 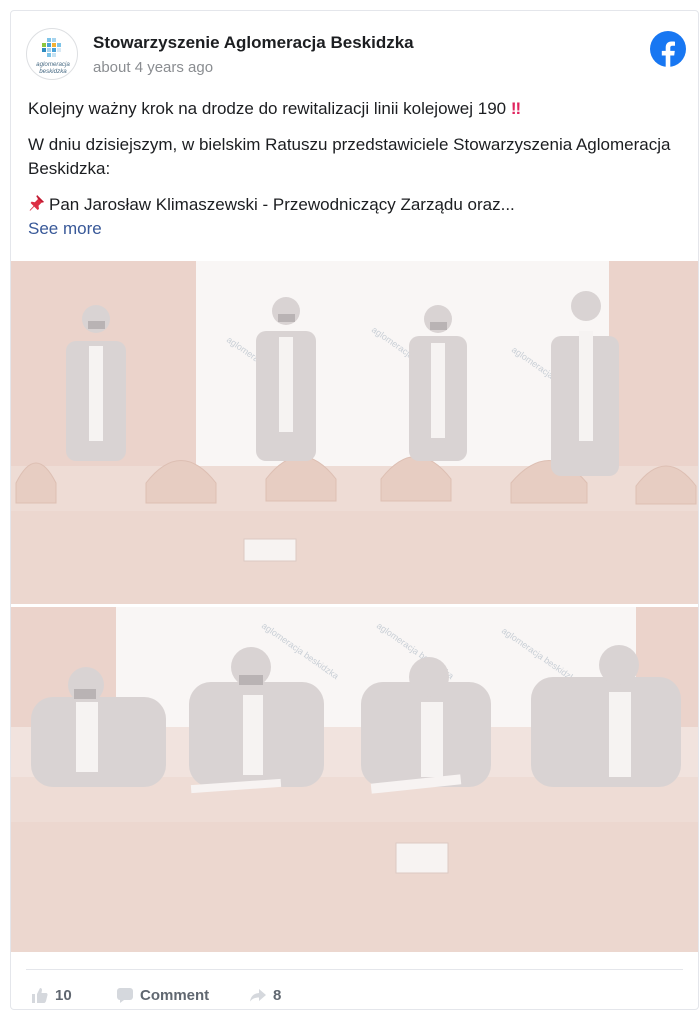 I want to click on avatar: aglomeracja beskidzka, so click(x=52, y=54).